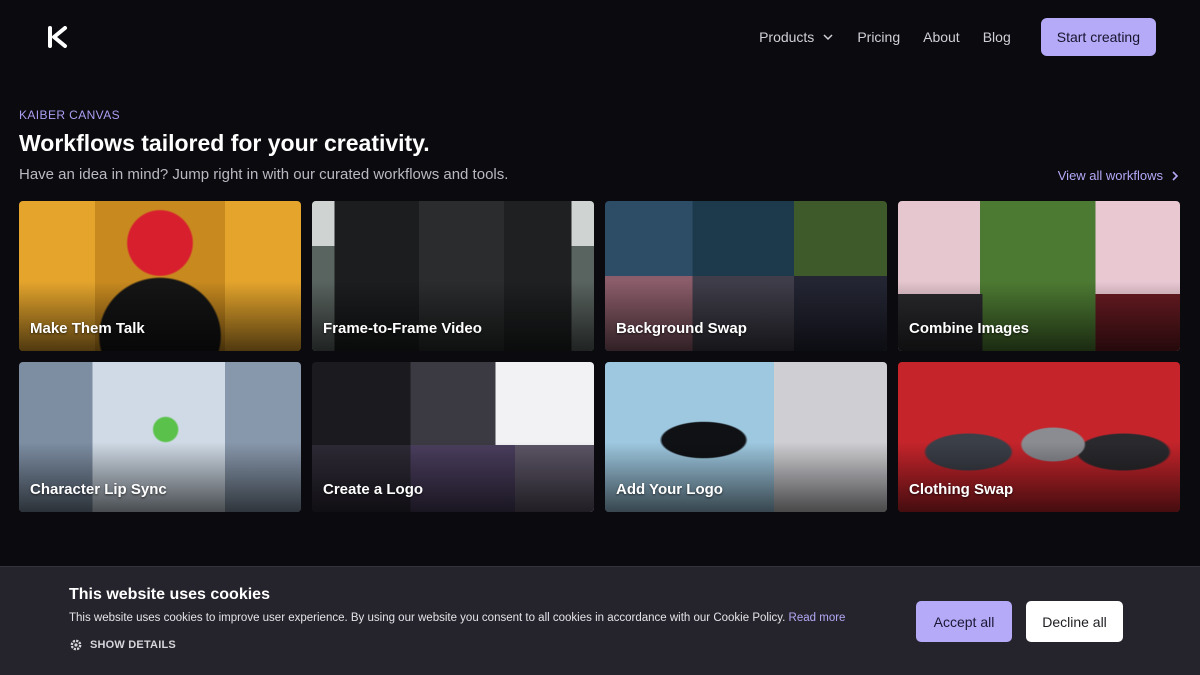 The height and width of the screenshot is (675, 1200). I want to click on workflow-card-background-swap: Background Swap, so click(746, 276).